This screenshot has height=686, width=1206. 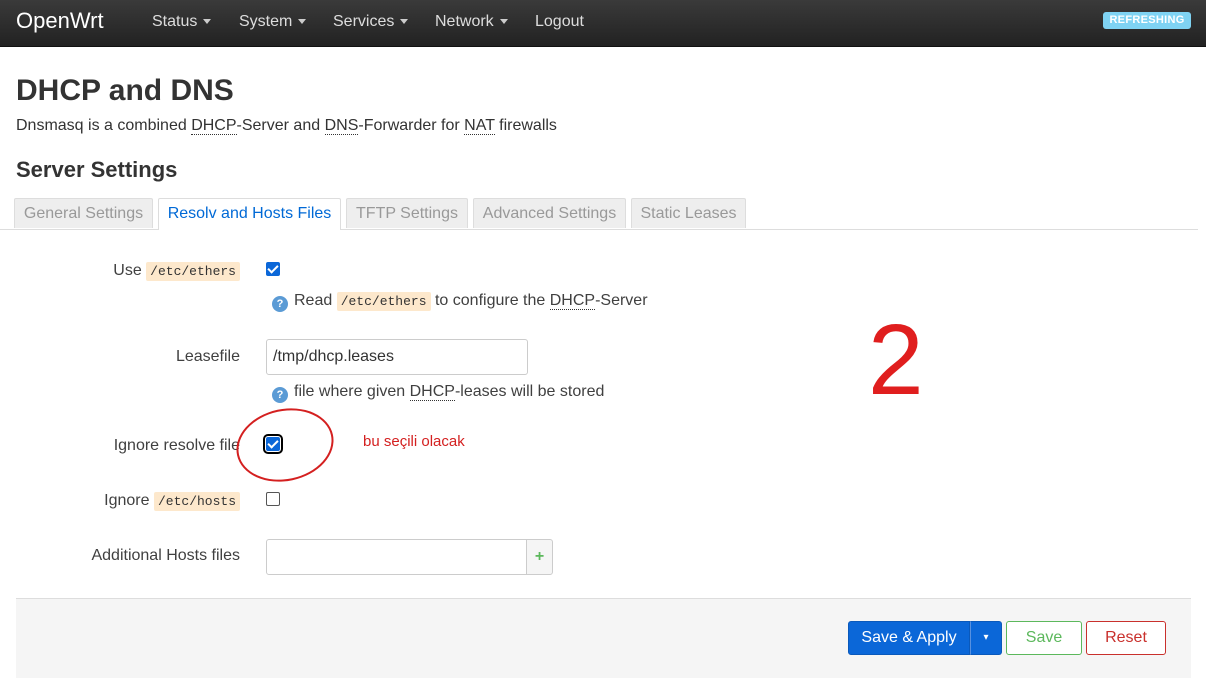 I want to click on nav-network-menu: Network, so click(x=471, y=22).